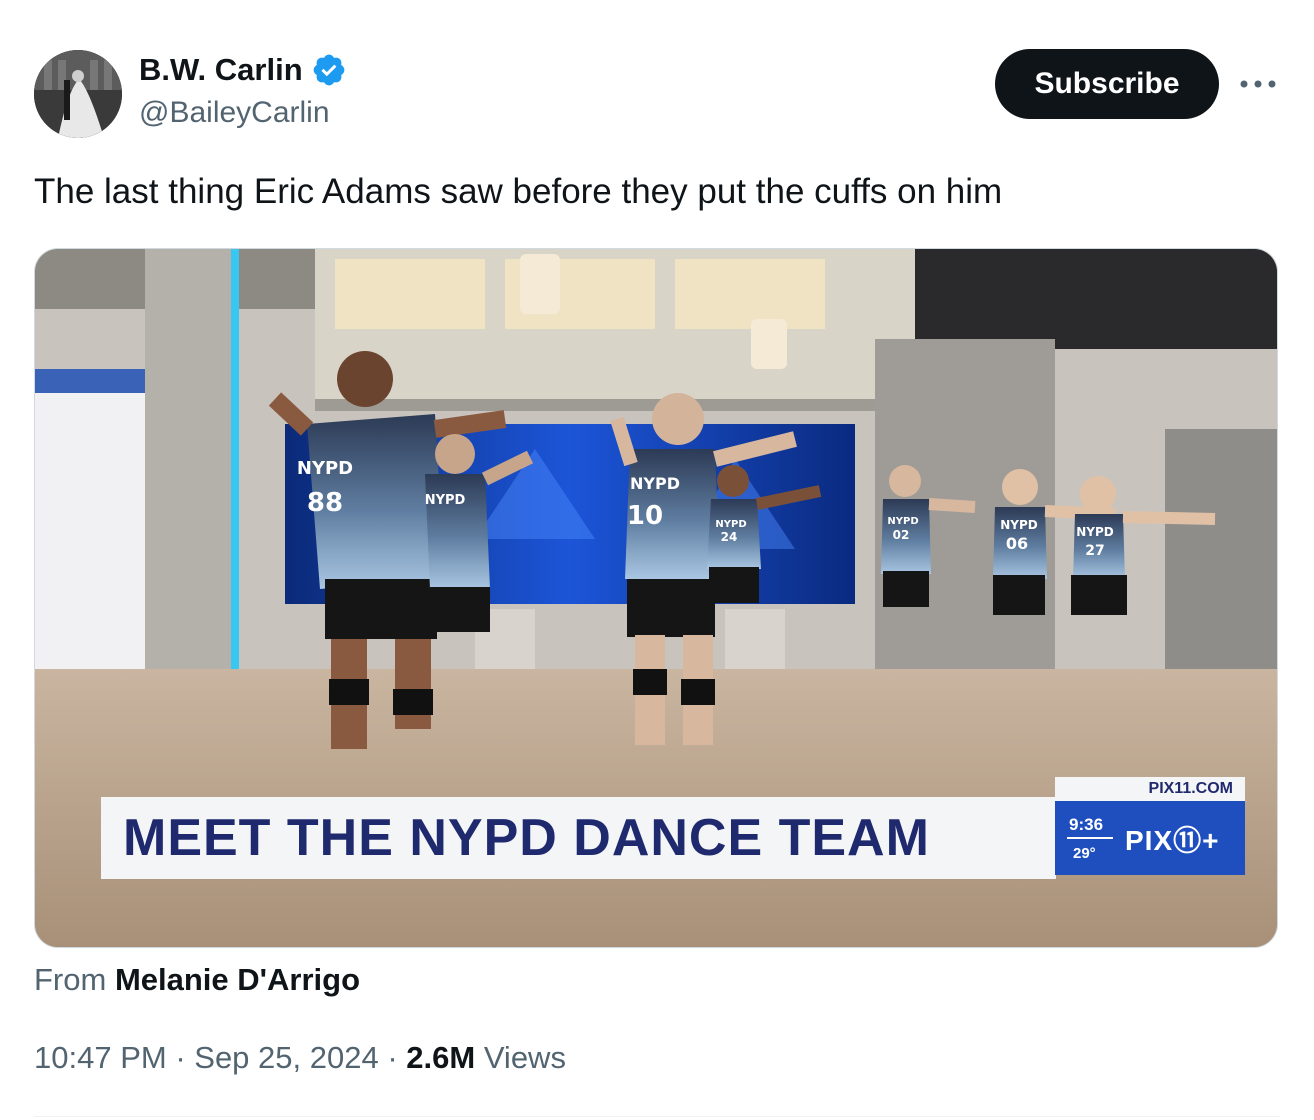  What do you see at coordinates (1172, 840) in the screenshot?
I see `station-logo: PIX⑪+` at bounding box center [1172, 840].